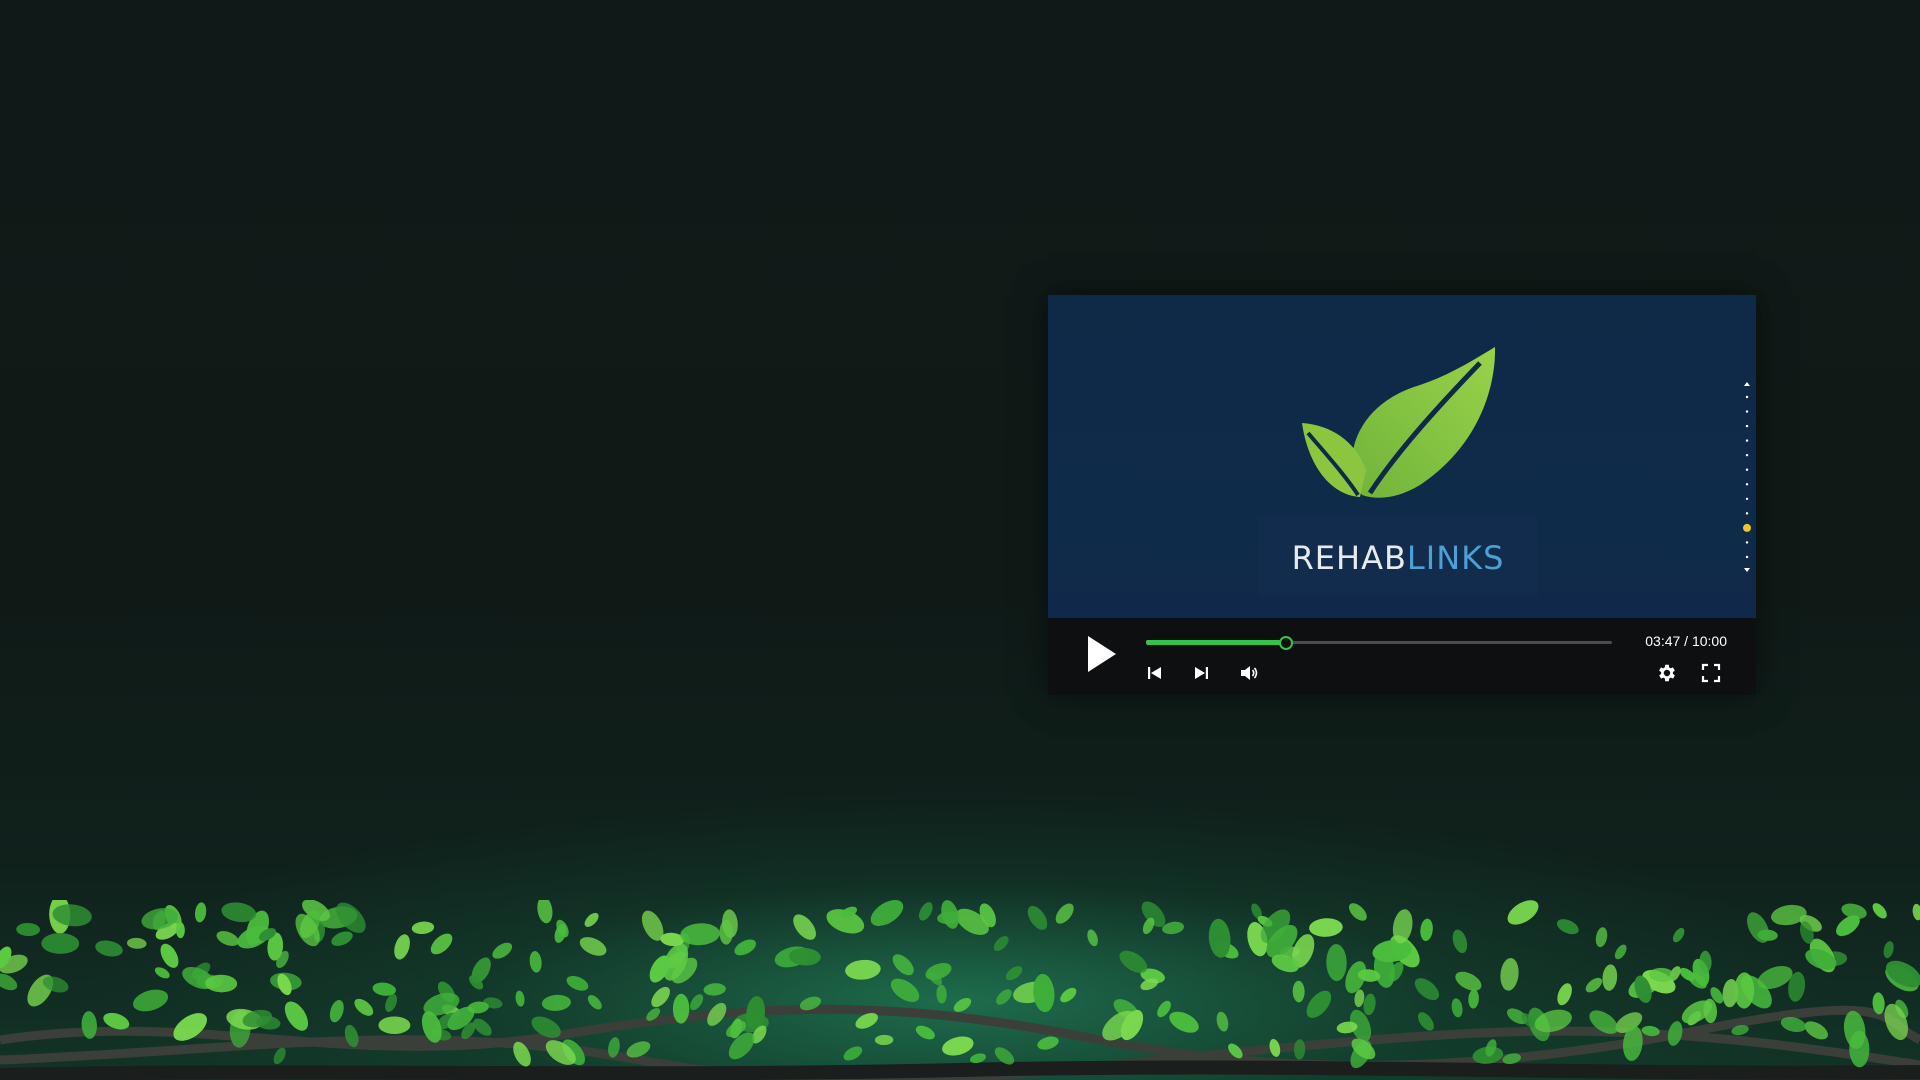 The width and height of the screenshot is (1920, 1080). I want to click on skip-next-icon, so click(1201, 673).